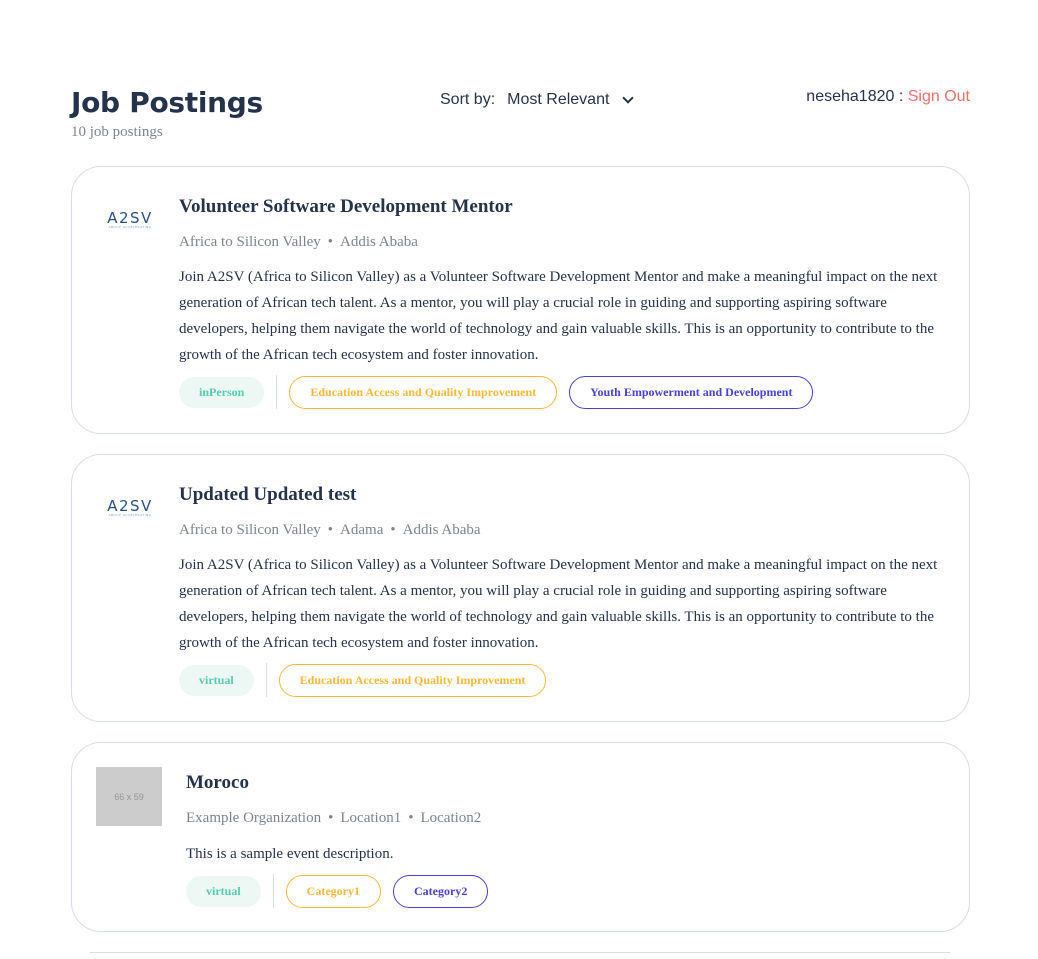 This screenshot has width=1038, height=959. I want to click on category-tag: Category1, so click(333, 891).